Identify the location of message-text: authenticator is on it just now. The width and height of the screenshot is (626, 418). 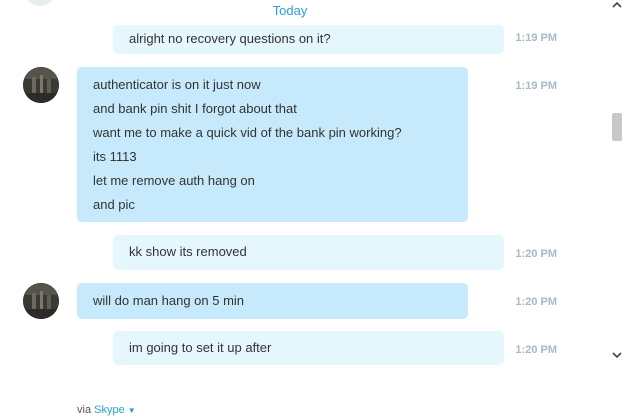
(177, 84).